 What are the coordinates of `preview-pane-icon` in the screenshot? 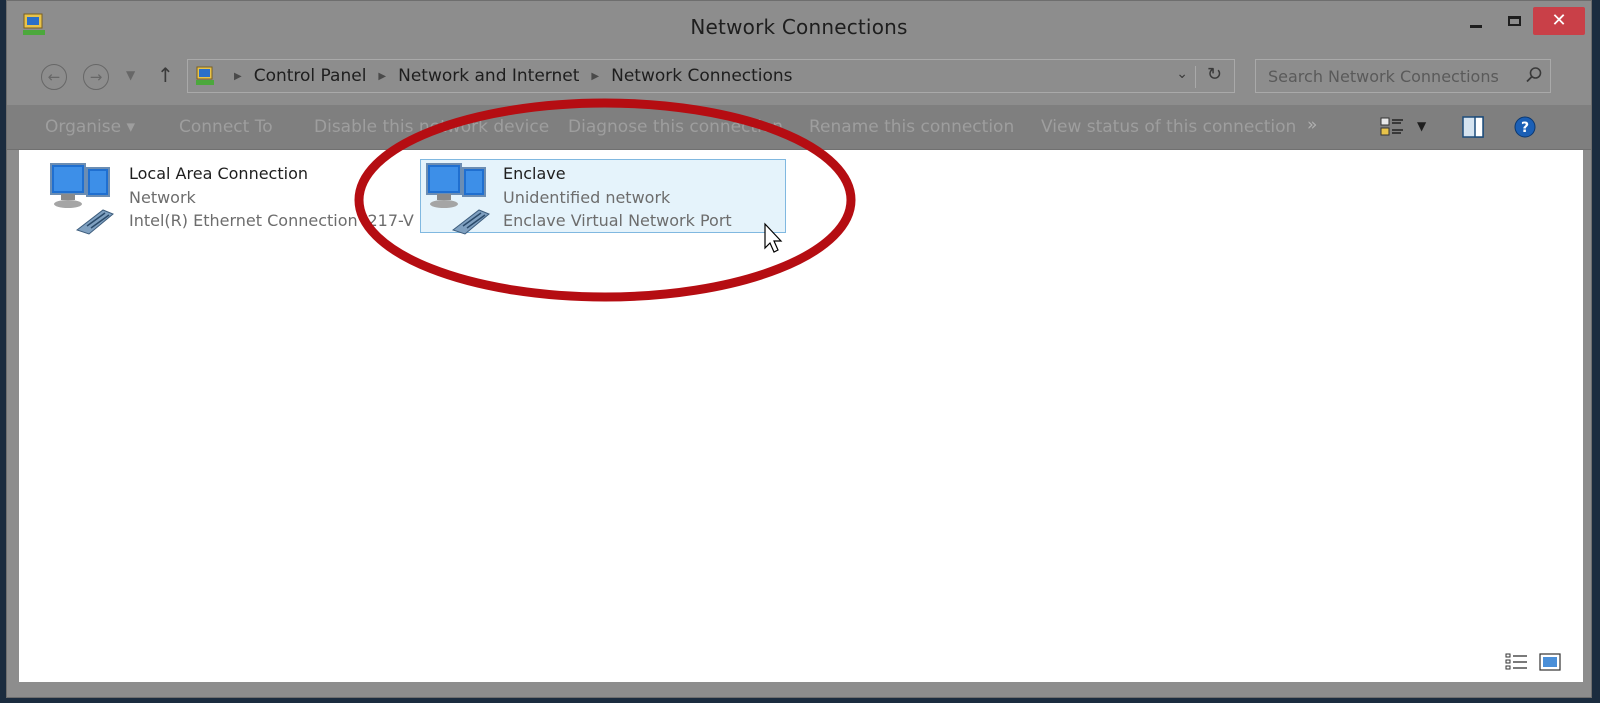 It's located at (1473, 127).